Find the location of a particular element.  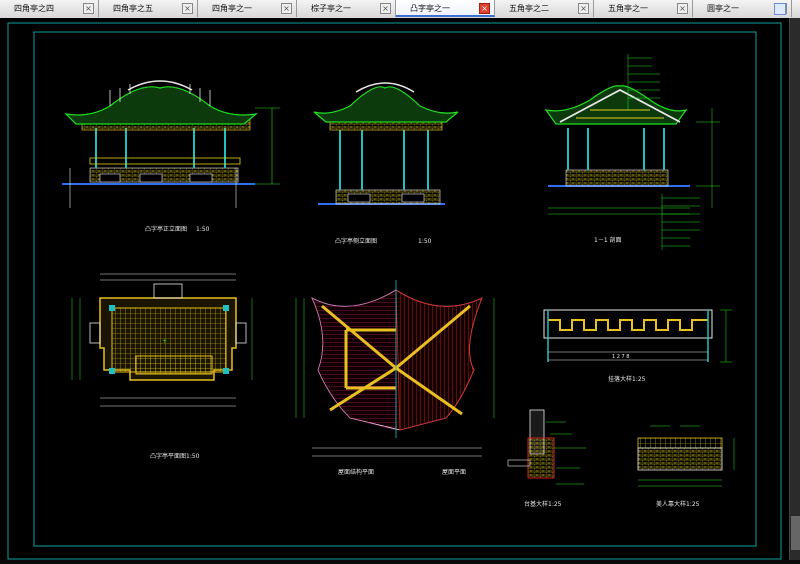

bench-detail-title: 美人靠大样1:25 is located at coordinates (678, 504).